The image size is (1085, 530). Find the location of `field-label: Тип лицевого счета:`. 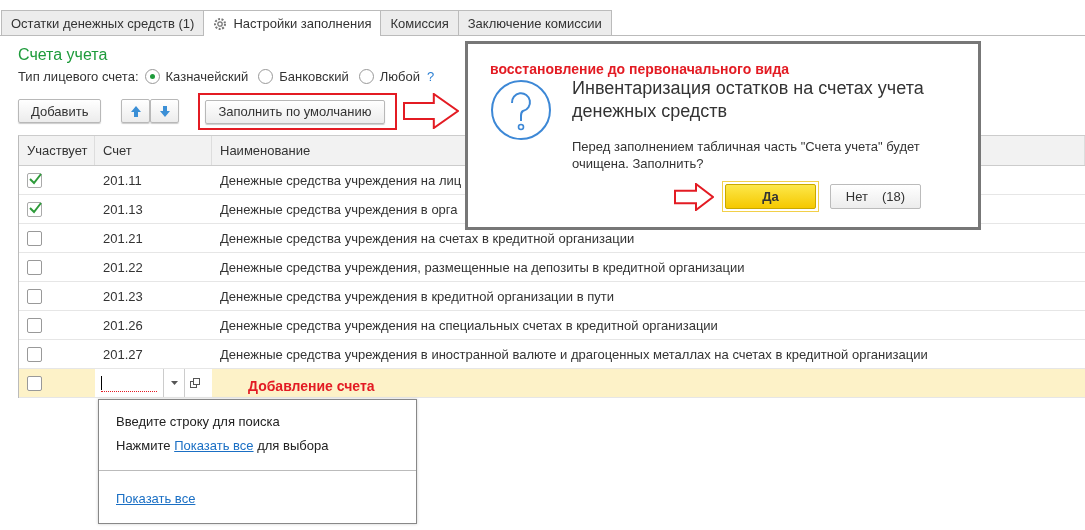

field-label: Тип лицевого счета: is located at coordinates (78, 76).